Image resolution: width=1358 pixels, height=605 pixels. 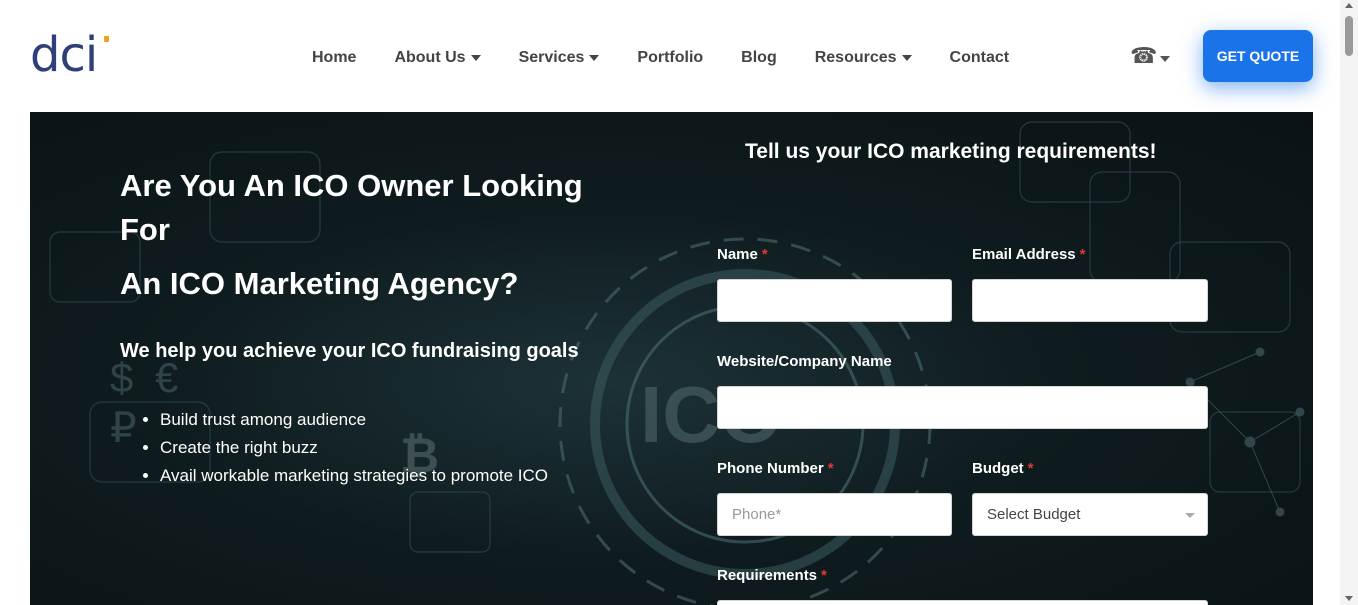 I want to click on budget-select: Select Budget, so click(x=1090, y=514).